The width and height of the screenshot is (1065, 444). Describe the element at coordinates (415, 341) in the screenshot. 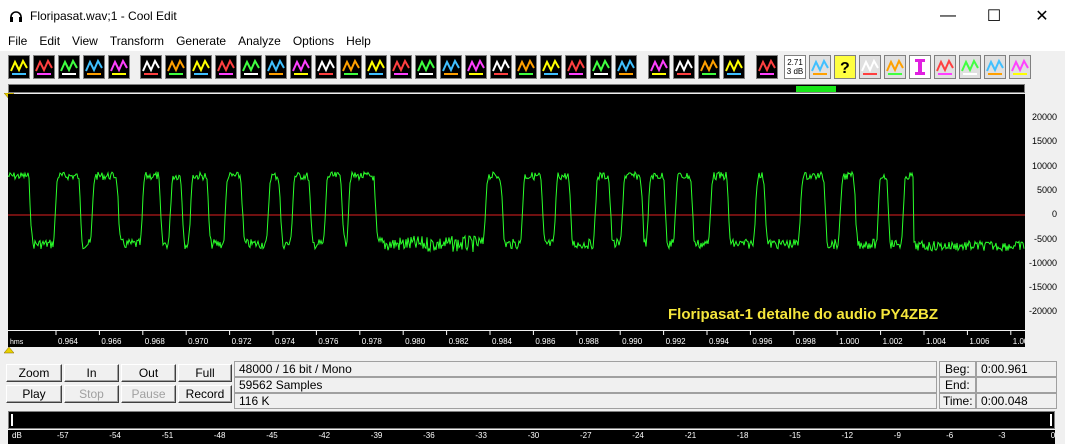

I see `time-label: 0.980` at that location.